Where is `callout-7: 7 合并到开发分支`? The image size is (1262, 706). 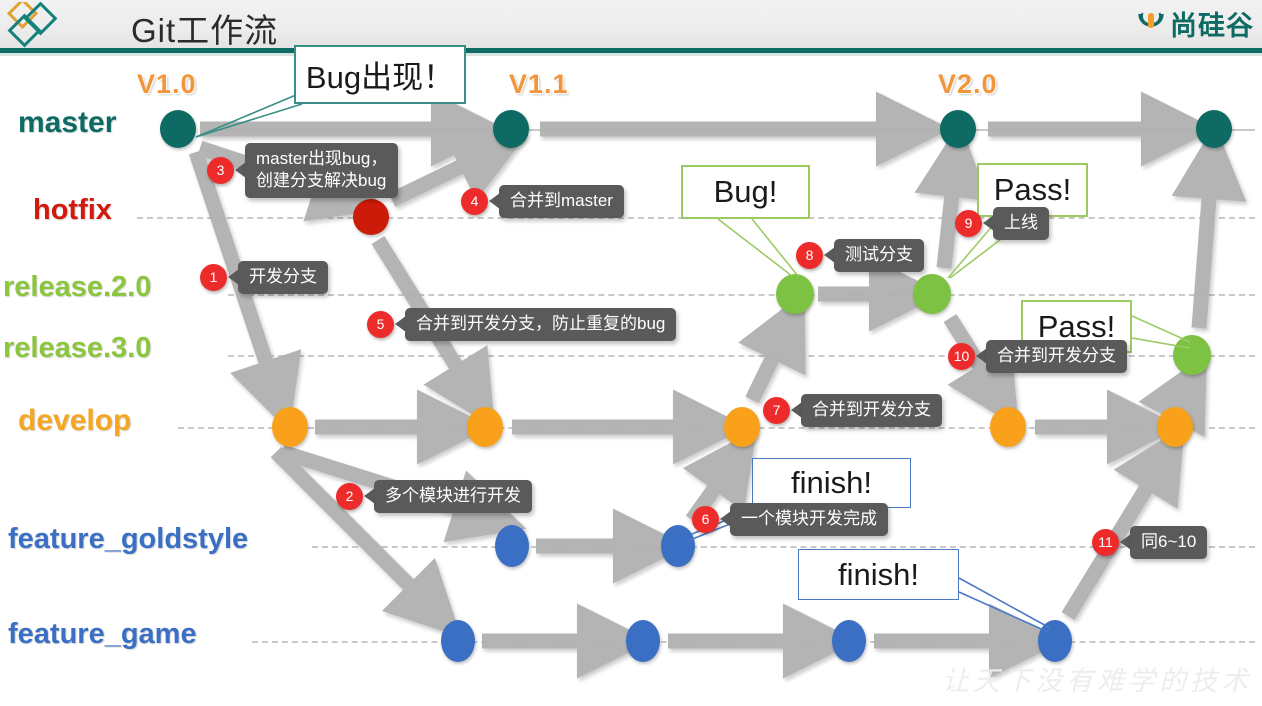
callout-7: 7 合并到开发分支 is located at coordinates (852, 410).